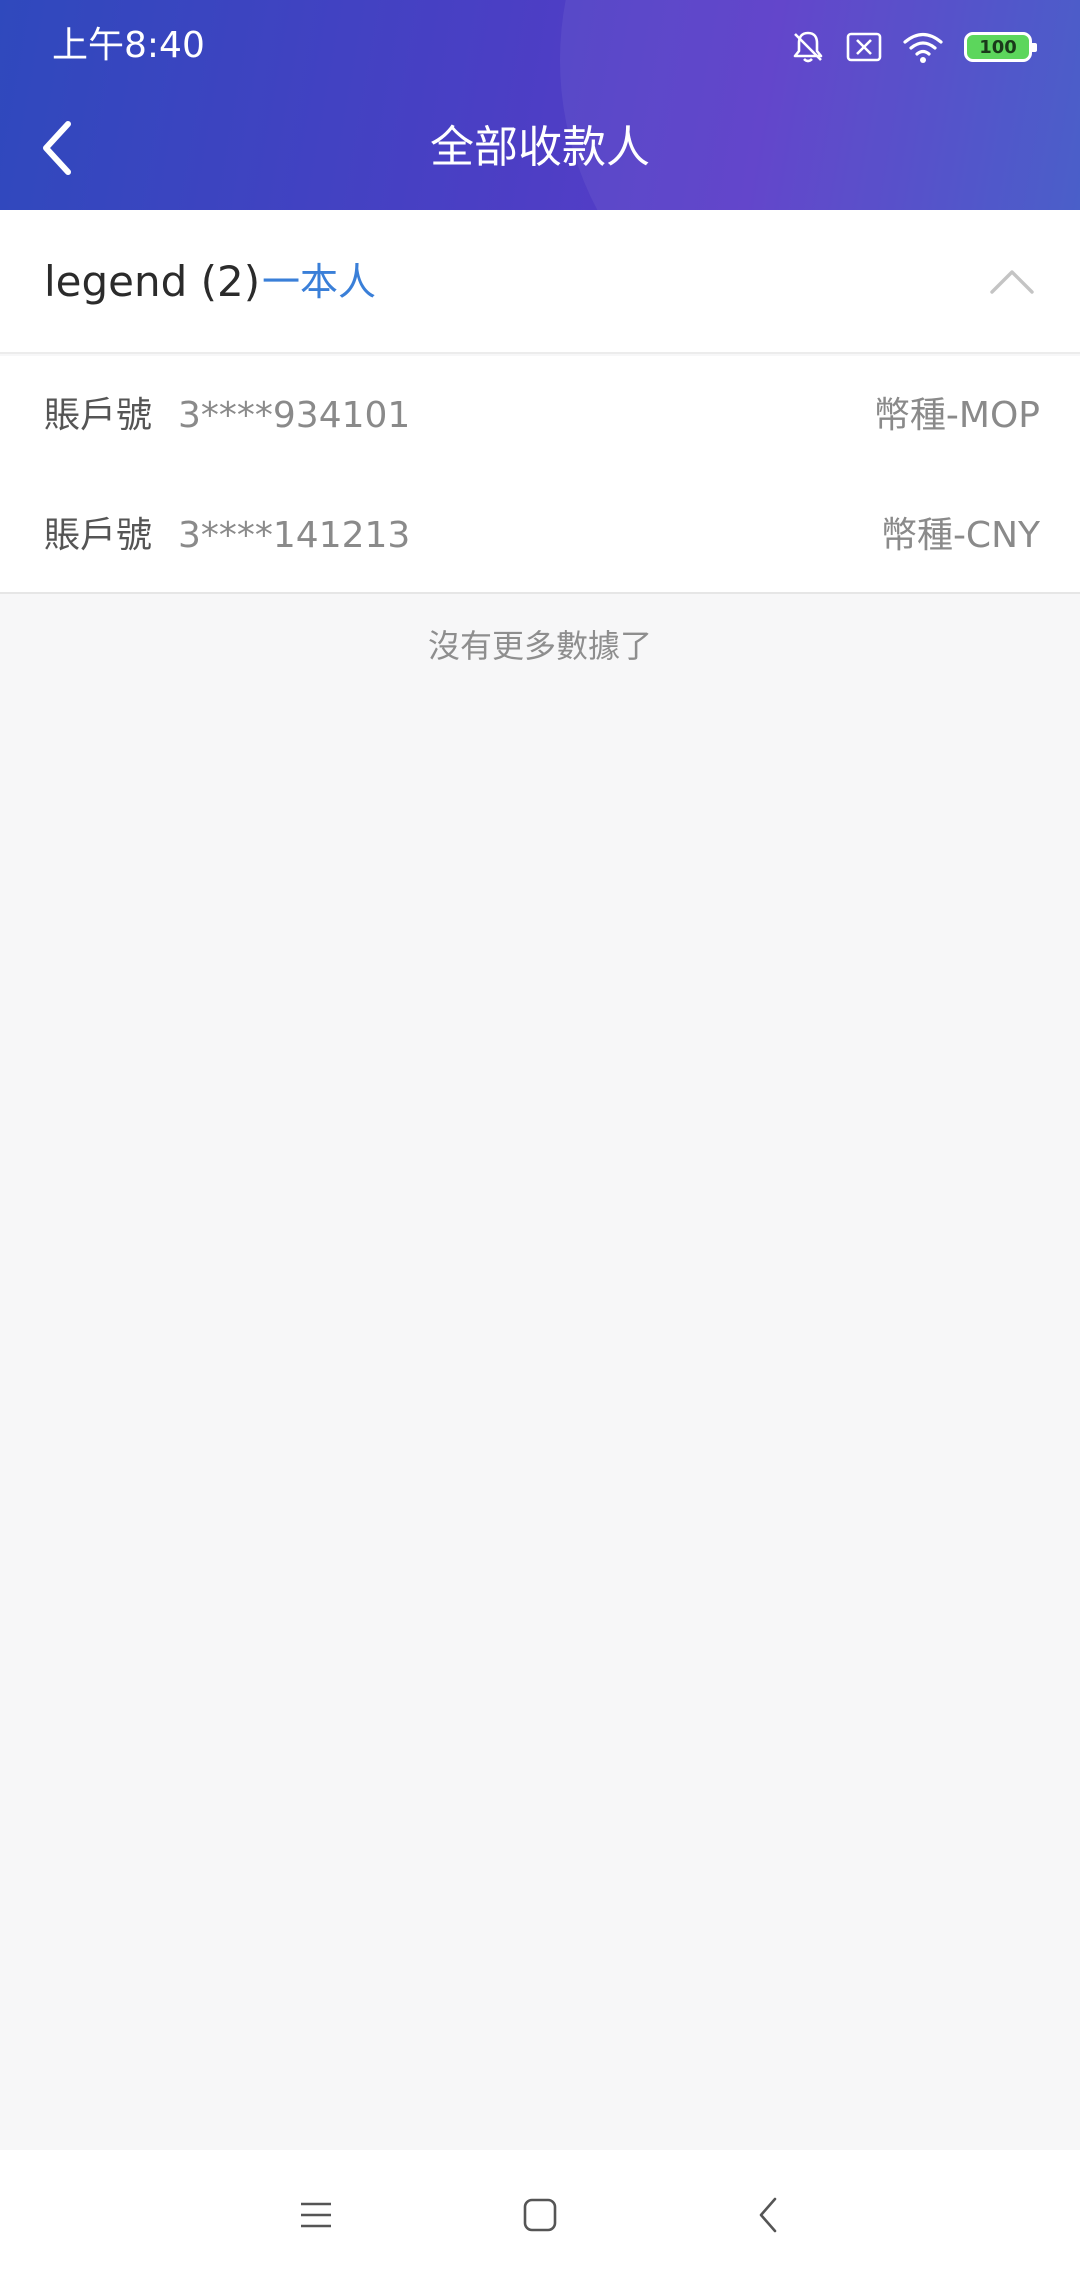  Describe the element at coordinates (923, 47) in the screenshot. I see `wifi-icon` at that location.